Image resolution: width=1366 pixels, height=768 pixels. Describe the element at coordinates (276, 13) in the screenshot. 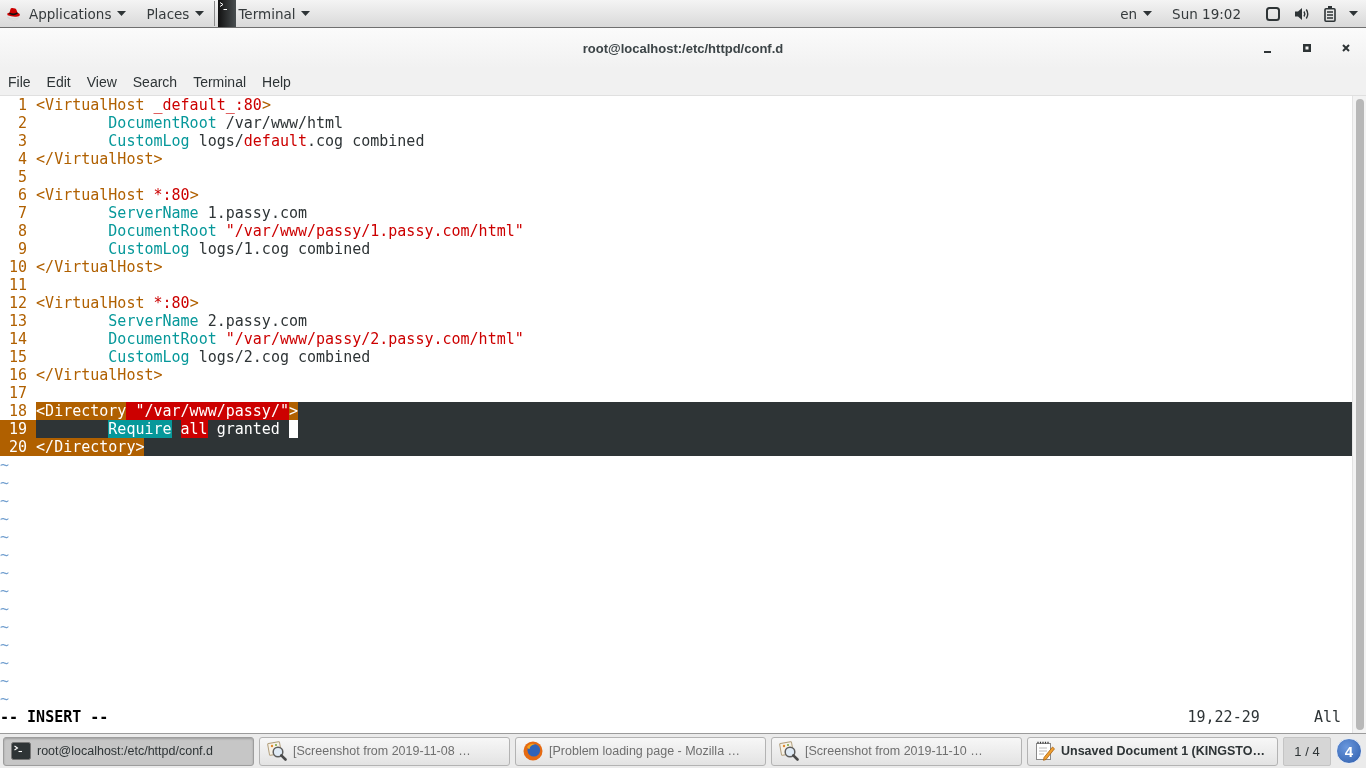

I see `app-menu: Terminal` at that location.